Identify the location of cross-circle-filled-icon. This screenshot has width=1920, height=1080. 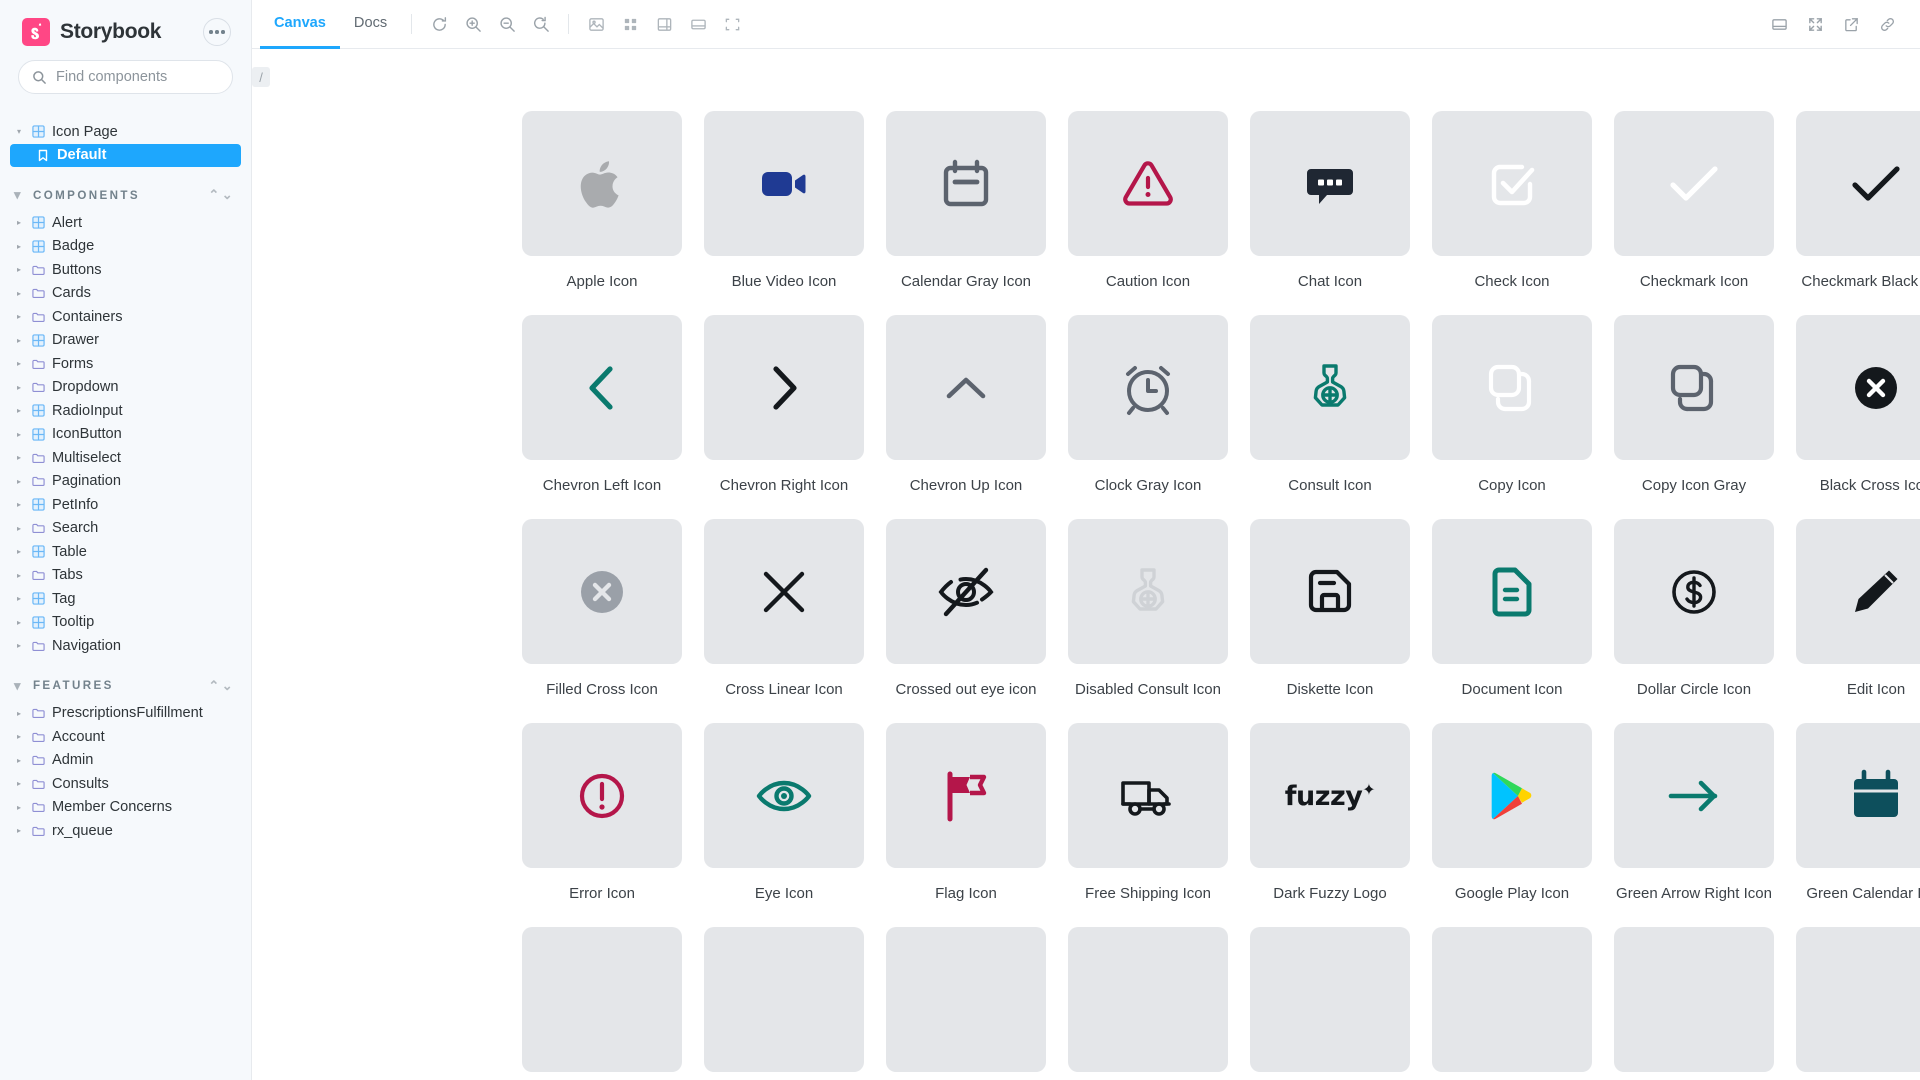
(1858, 387).